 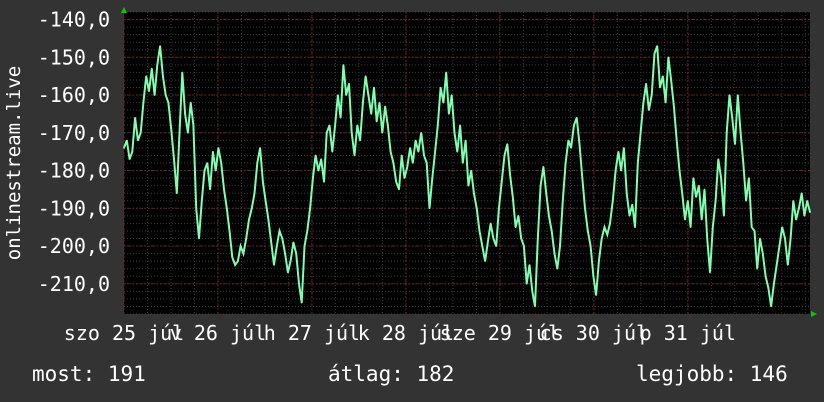 What do you see at coordinates (74, 57) in the screenshot?
I see `y-tick-label: -150,0` at bounding box center [74, 57].